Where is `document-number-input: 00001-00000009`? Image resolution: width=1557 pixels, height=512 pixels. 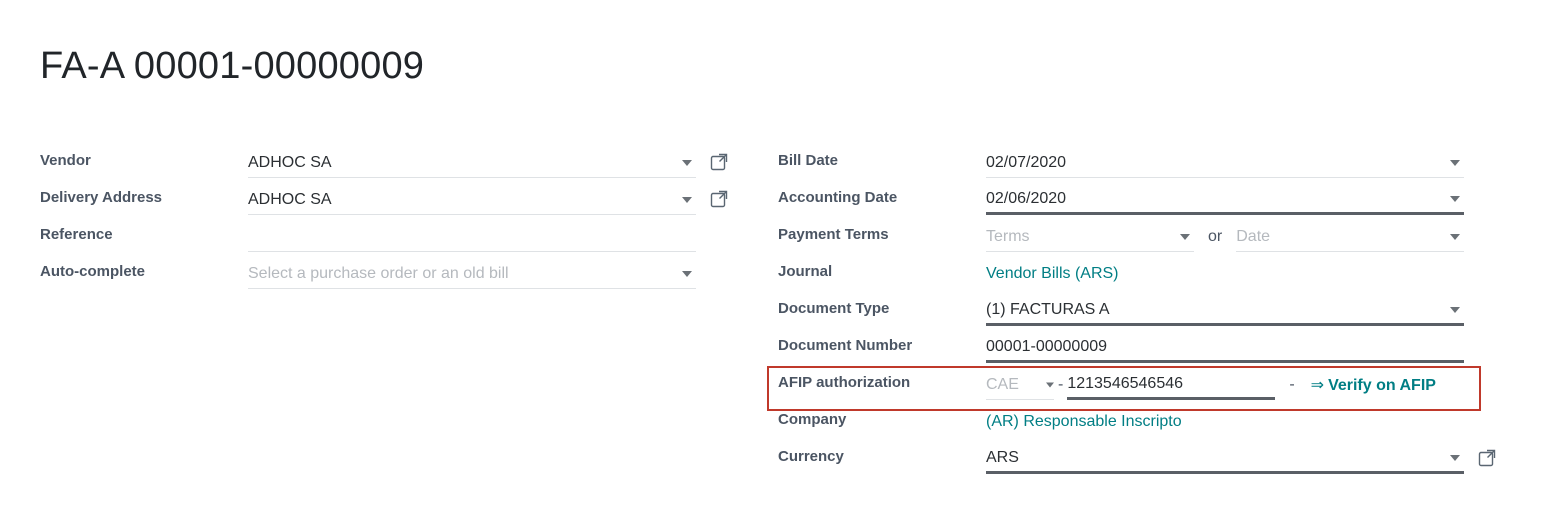
document-number-input: 00001-00000009 is located at coordinates (1225, 348).